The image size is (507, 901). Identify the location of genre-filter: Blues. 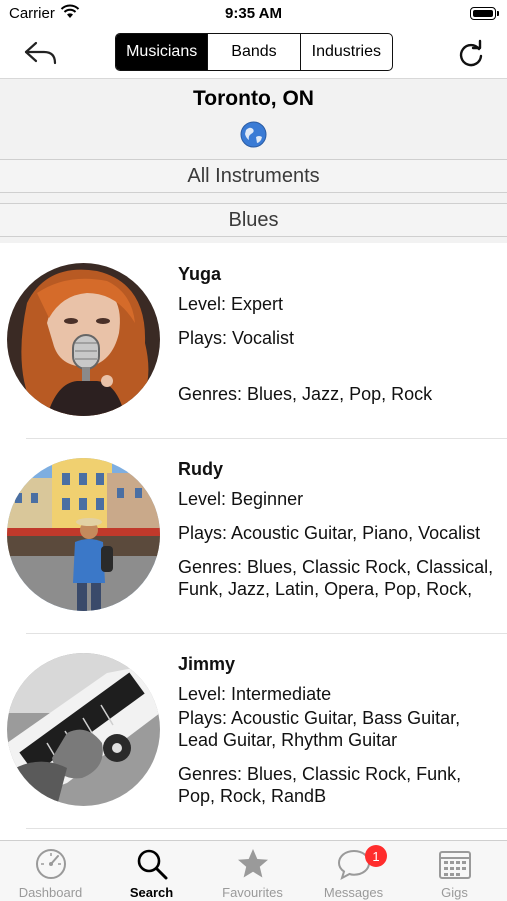
(253, 220).